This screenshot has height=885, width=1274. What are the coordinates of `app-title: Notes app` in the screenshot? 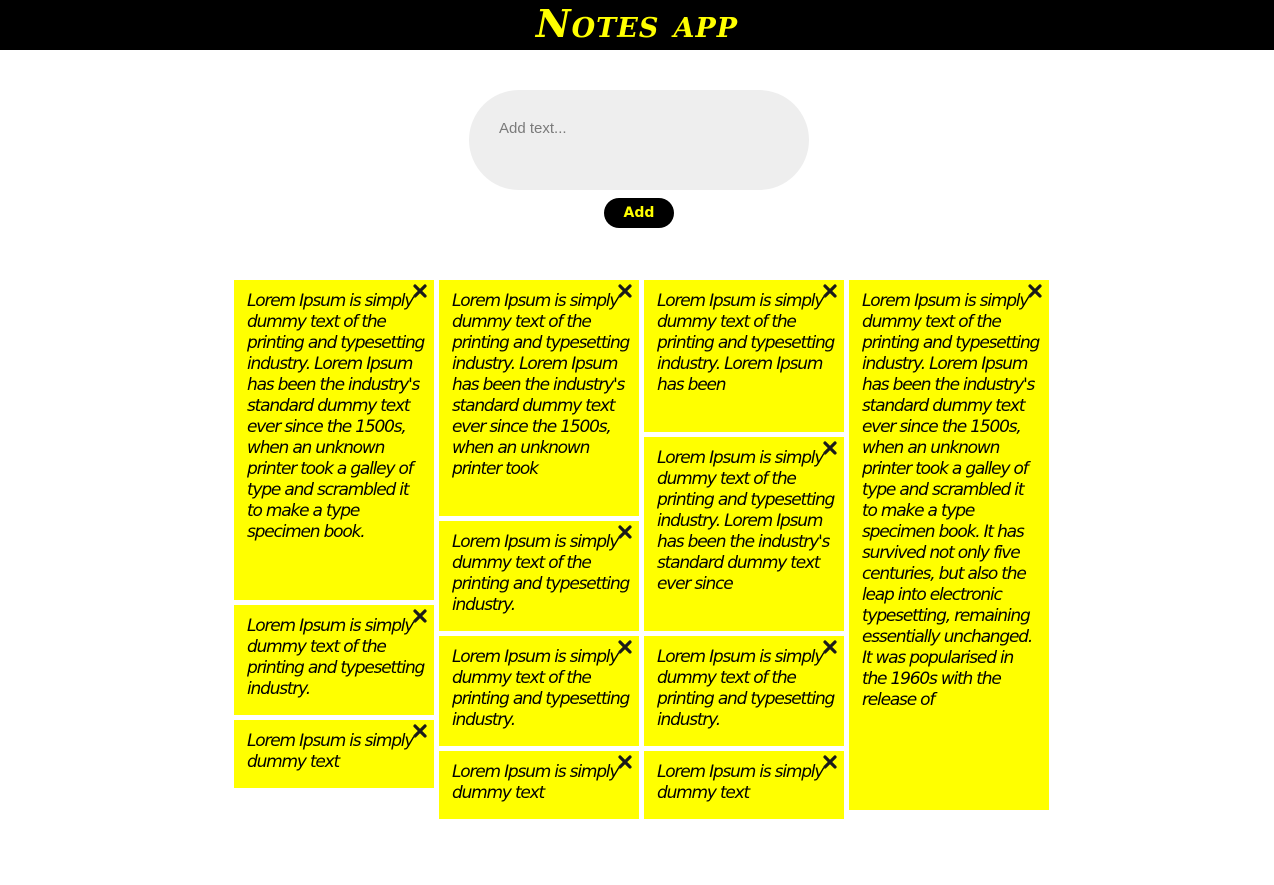 It's located at (637, 23).